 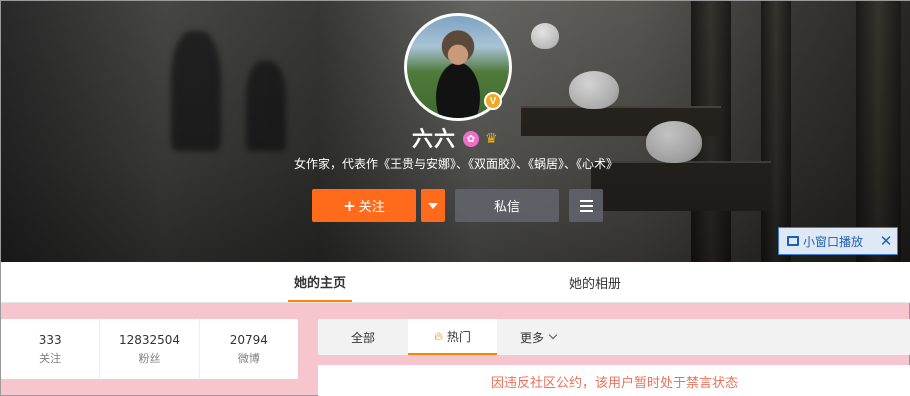 What do you see at coordinates (248, 339) in the screenshot?
I see `stat-value: 20794` at bounding box center [248, 339].